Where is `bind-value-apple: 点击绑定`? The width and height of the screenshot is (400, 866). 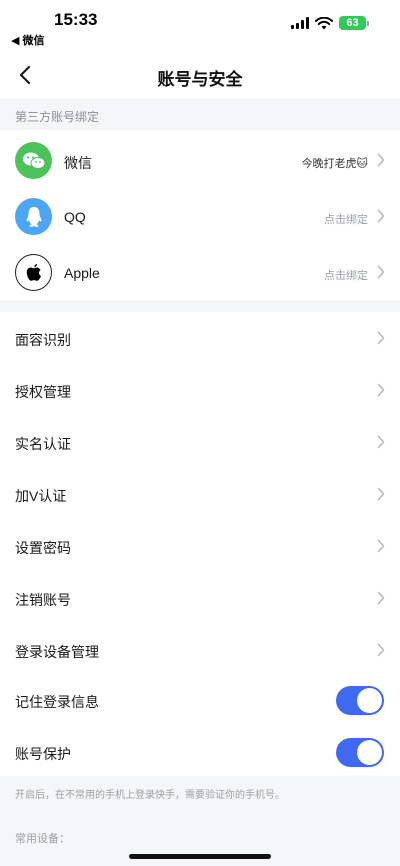 bind-value-apple: 点击绑定 is located at coordinates (346, 276).